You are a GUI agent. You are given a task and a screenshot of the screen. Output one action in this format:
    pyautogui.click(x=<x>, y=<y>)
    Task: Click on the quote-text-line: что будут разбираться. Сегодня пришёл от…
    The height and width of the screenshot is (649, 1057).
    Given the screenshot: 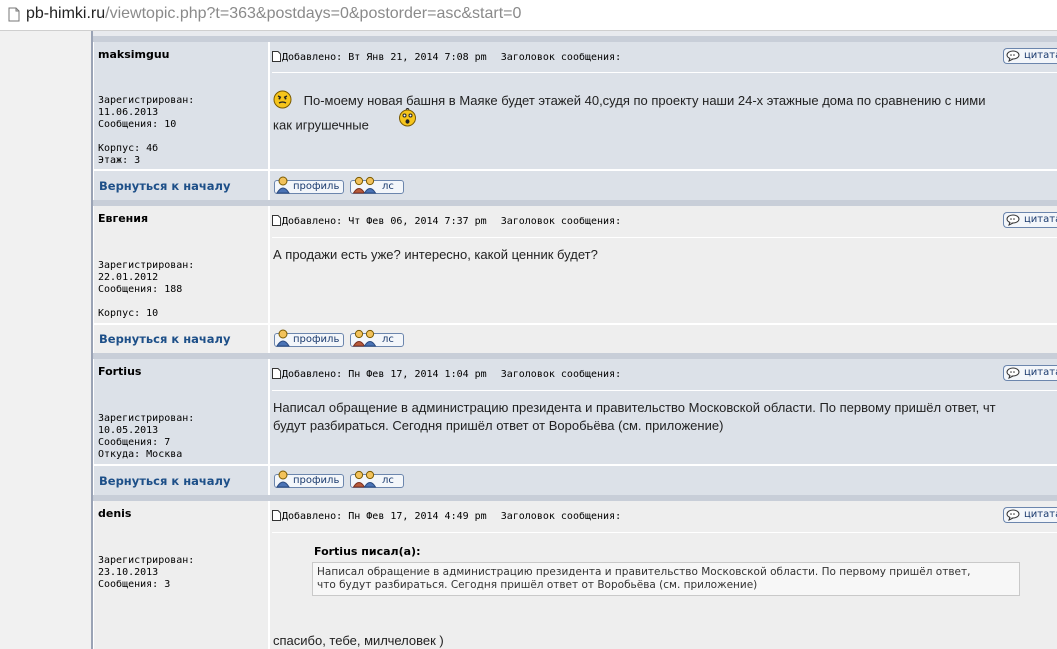 What is the action you would take?
    pyautogui.click(x=537, y=585)
    